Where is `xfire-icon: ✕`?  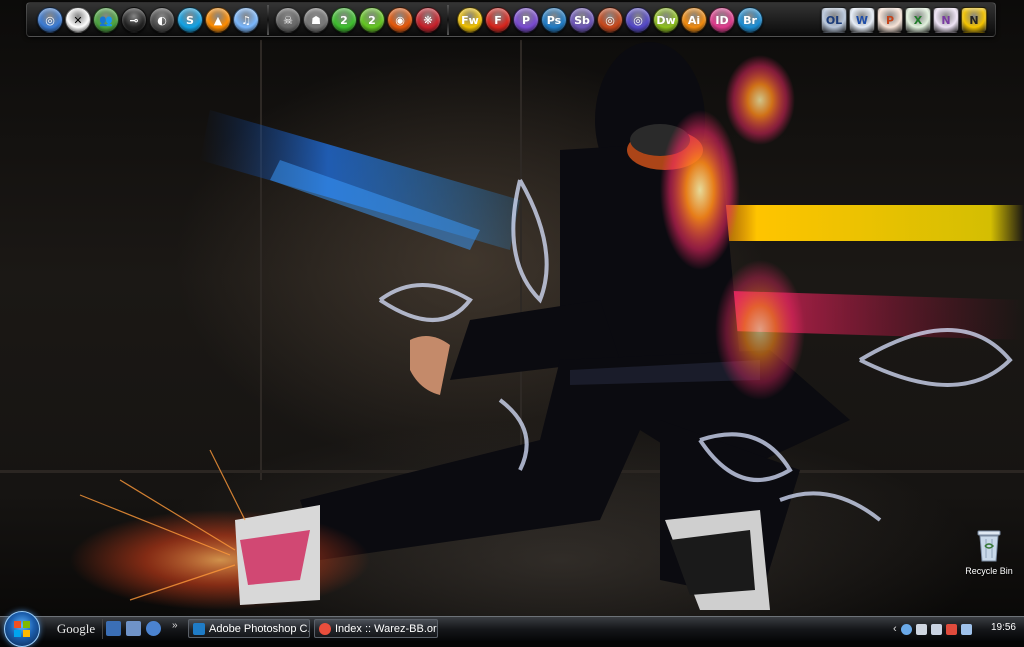 xfire-icon: ✕ is located at coordinates (78, 20).